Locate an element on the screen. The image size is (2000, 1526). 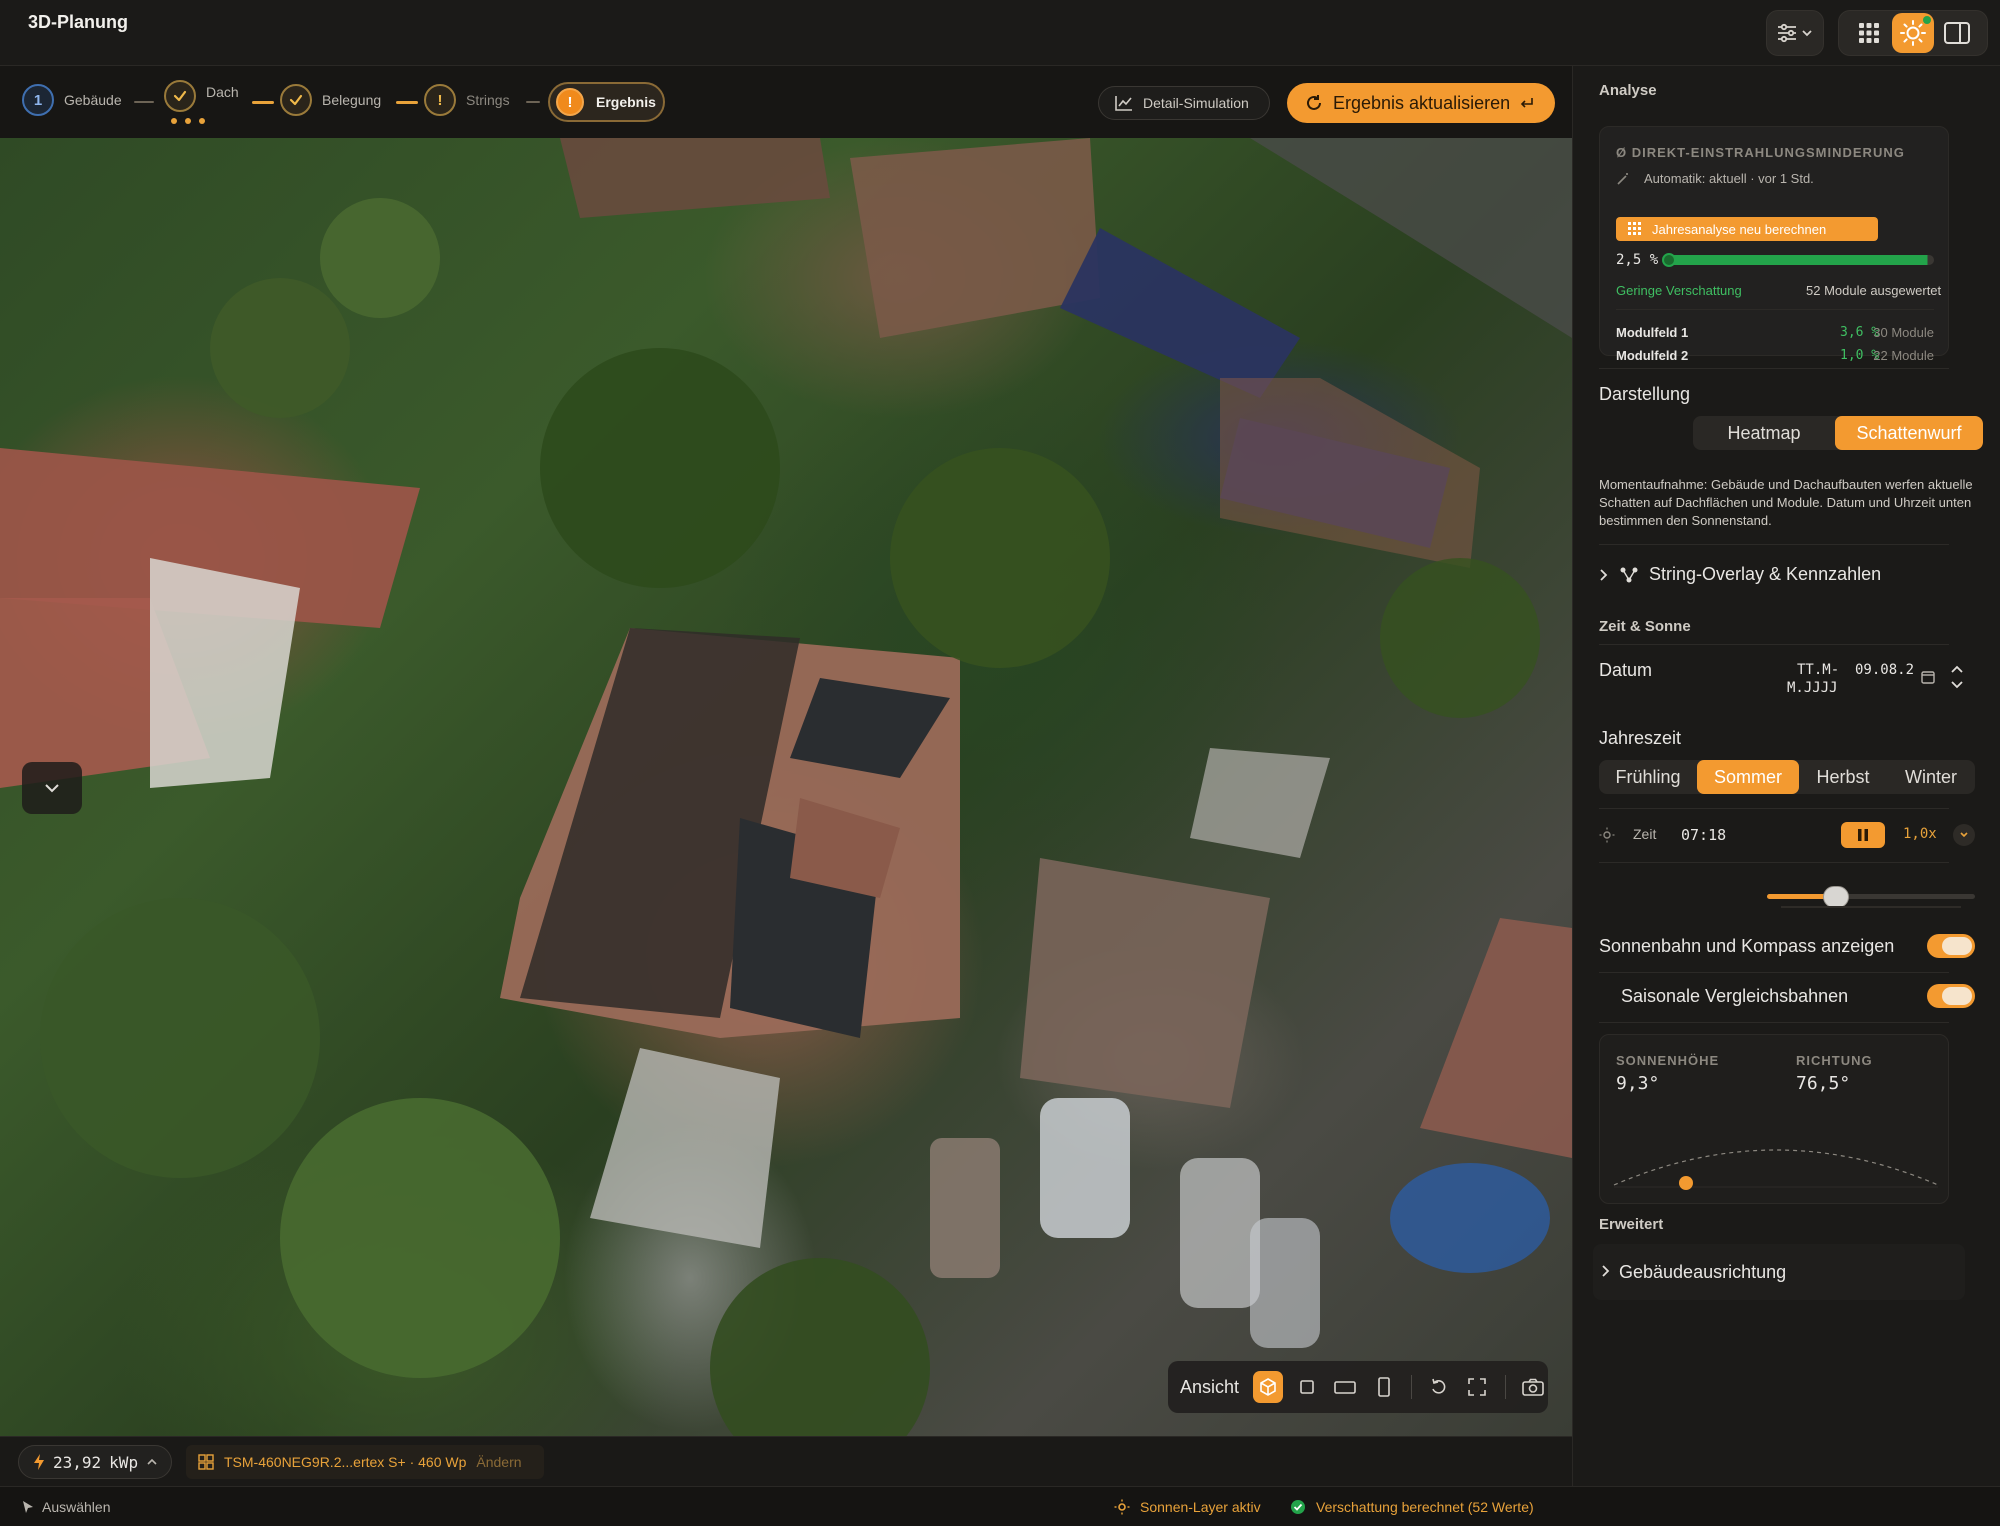
step-gebaeude: 1 Gebäude is located at coordinates (72, 100).